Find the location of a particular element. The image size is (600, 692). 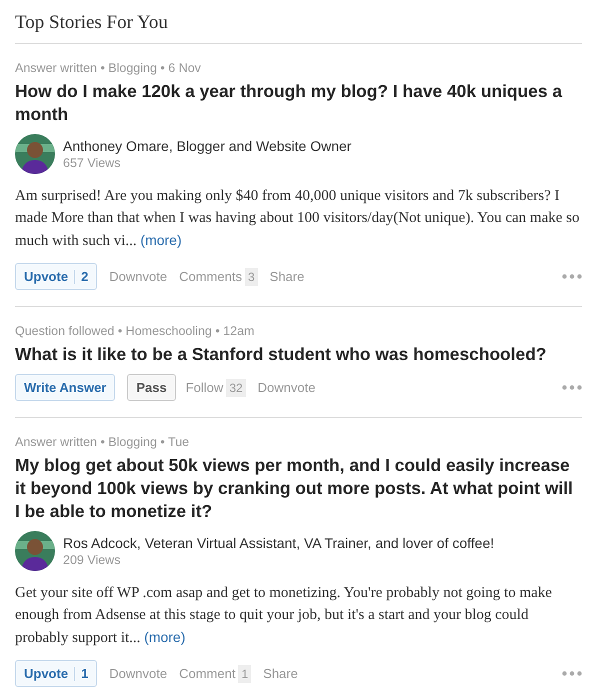

action-link: Follow is located at coordinates (205, 387).